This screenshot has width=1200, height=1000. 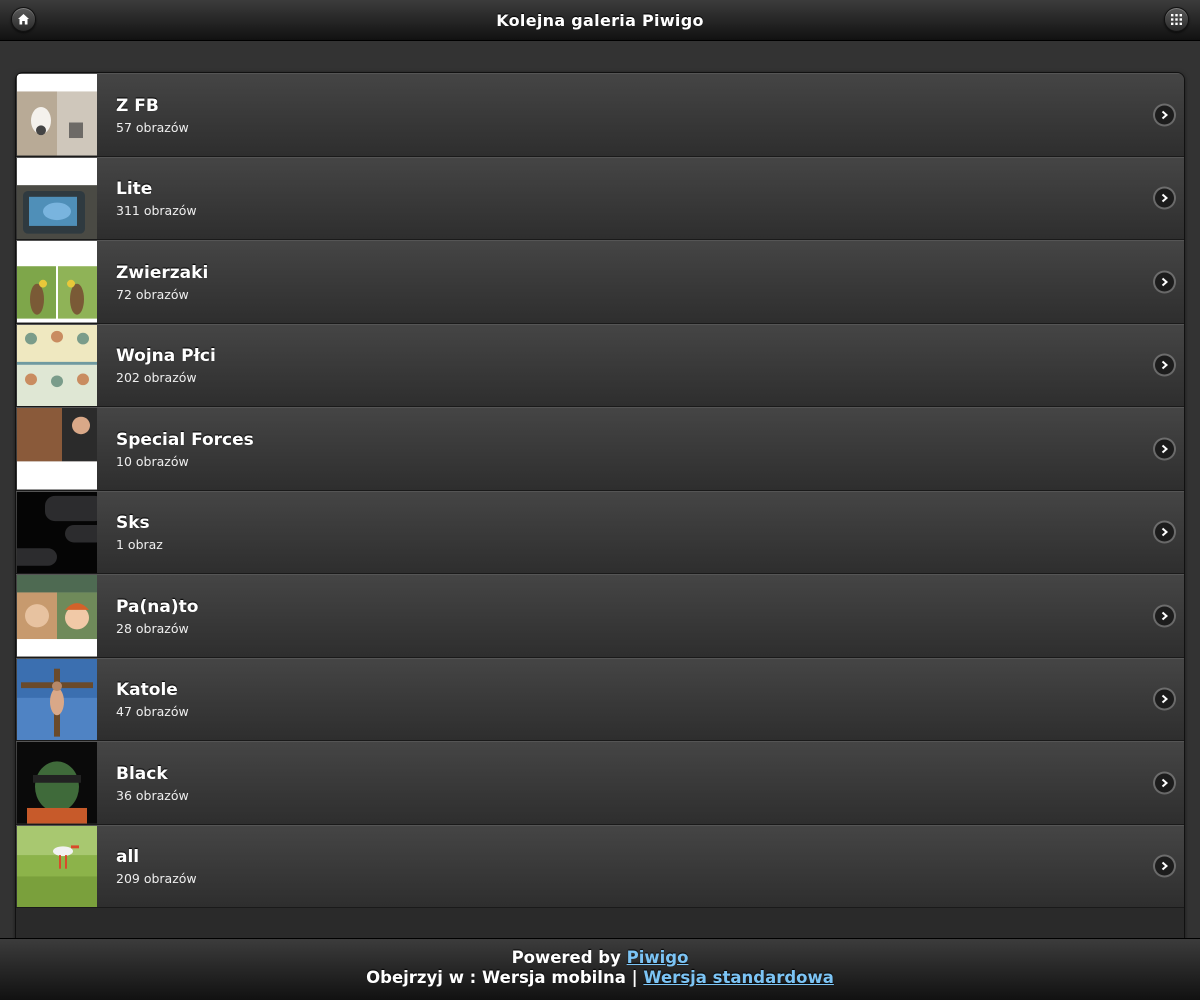 I want to click on album-name: Lite, so click(x=134, y=189).